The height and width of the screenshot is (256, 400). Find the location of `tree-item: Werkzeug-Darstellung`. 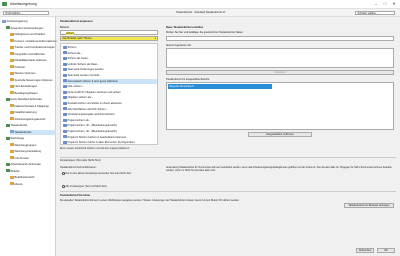

tree-item: Werkzeug-Darstellung is located at coordinates (33, 152).